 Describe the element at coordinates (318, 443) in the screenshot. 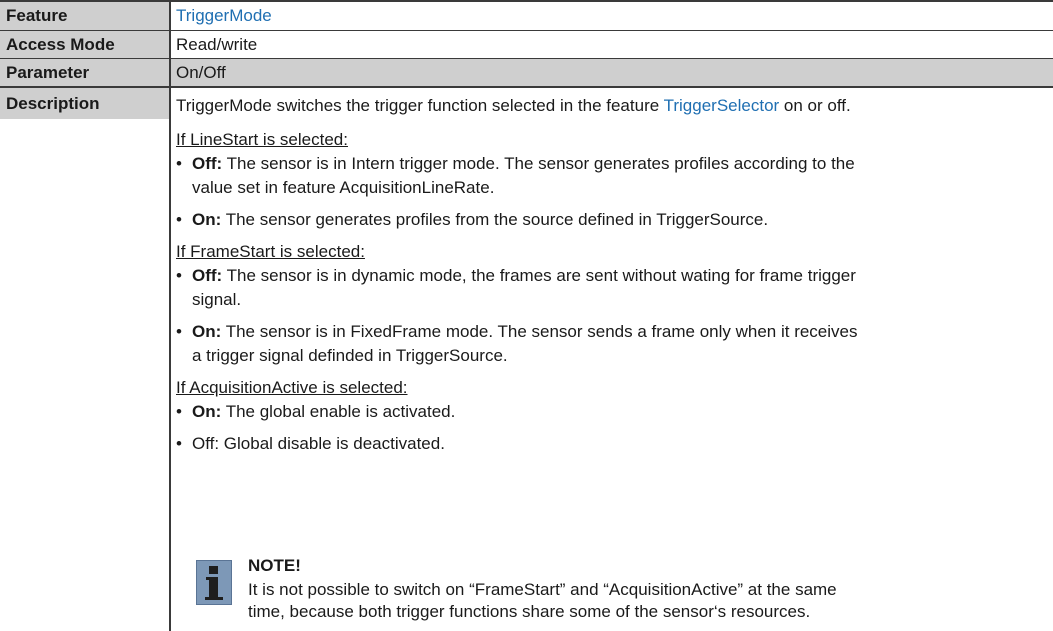

I see `item-text: Off: Global disable is deactivated.` at that location.